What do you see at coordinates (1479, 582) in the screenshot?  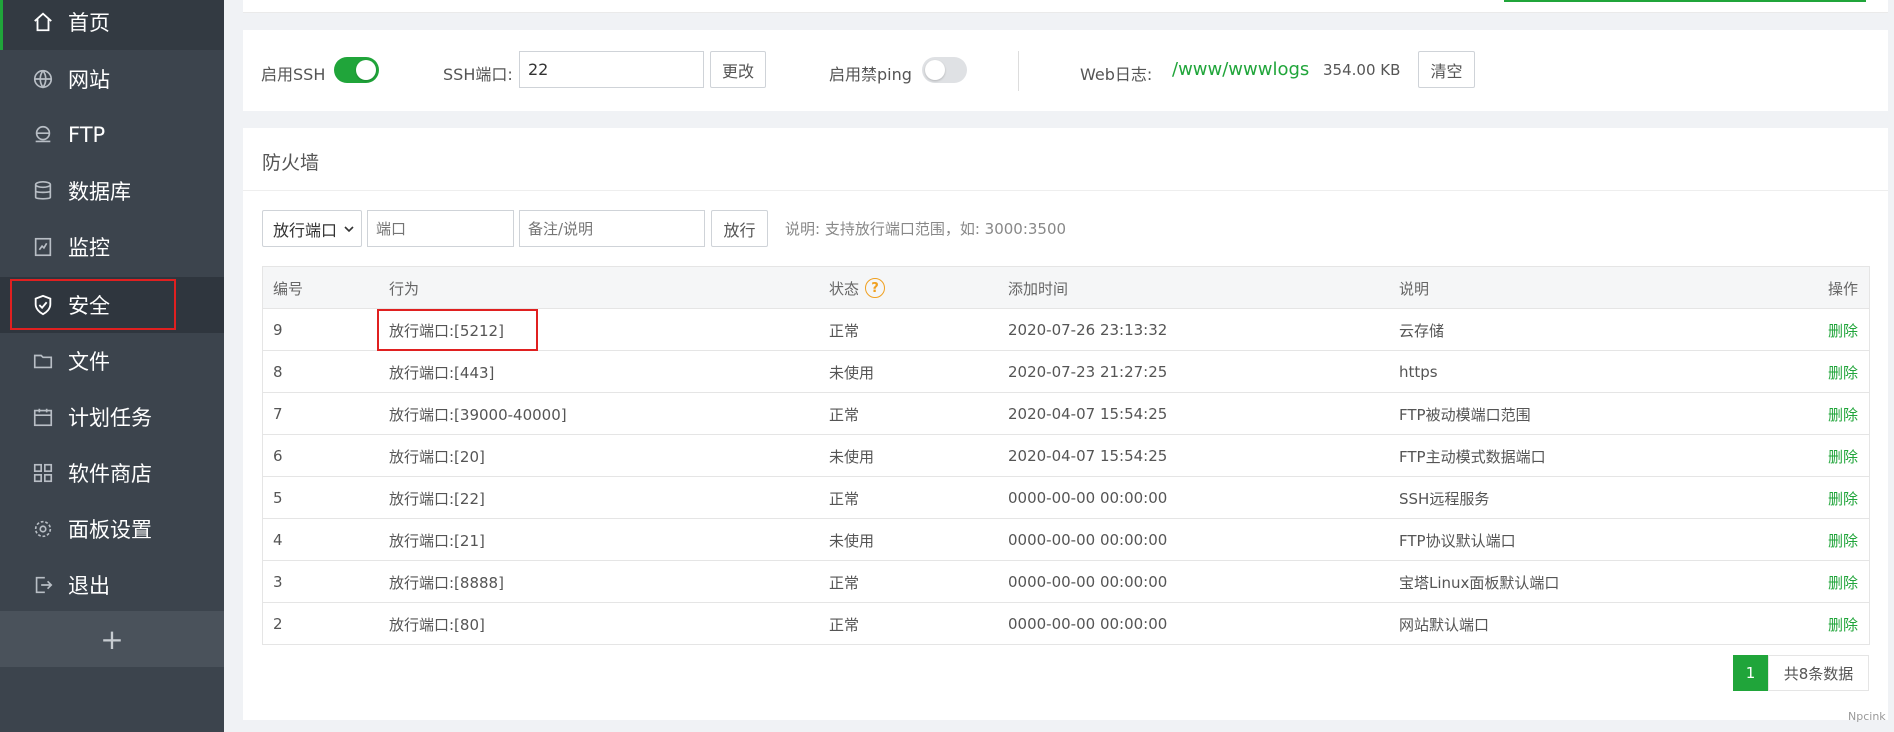 I see `cell-note: 宝塔Linux面板默认端口` at bounding box center [1479, 582].